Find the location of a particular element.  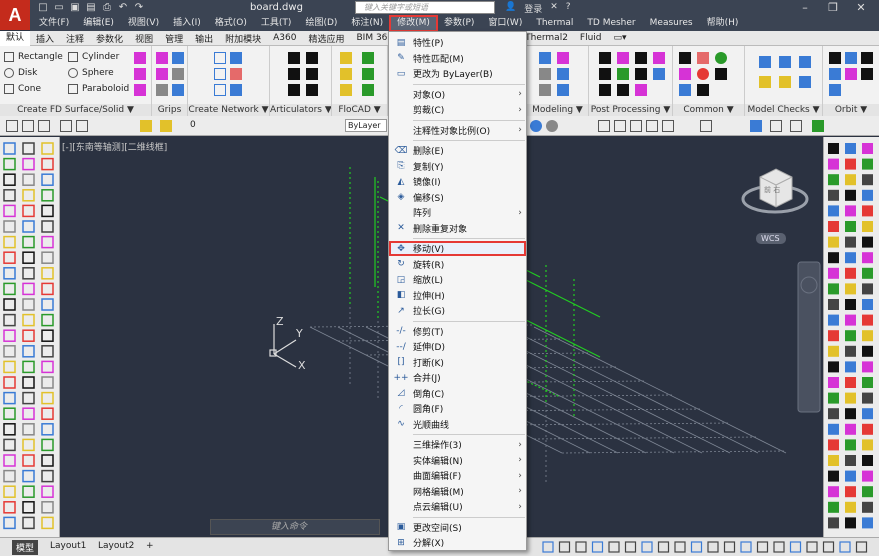

menu-item: 实体编辑(N) › is located at coordinates (457, 460).